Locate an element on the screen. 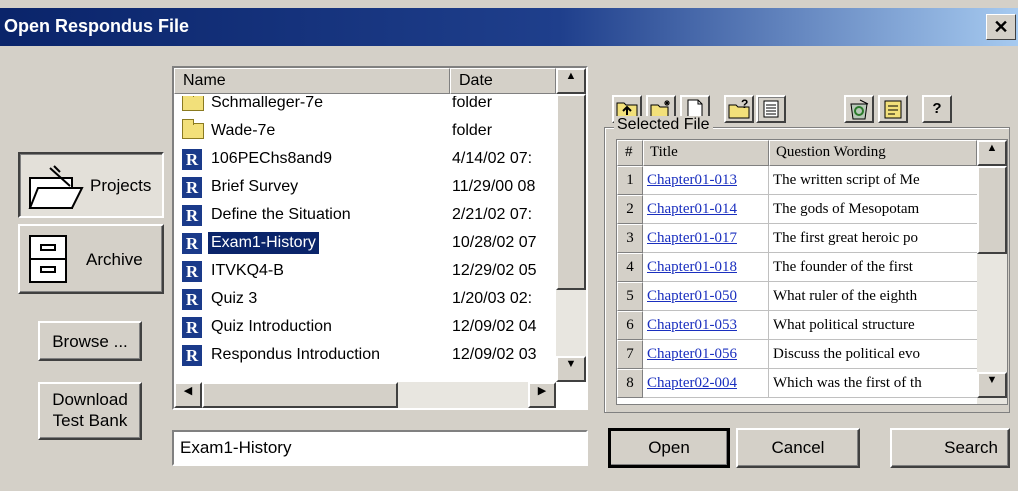 The height and width of the screenshot is (491, 1018). question-row: 1 Chapter01-013 The written script of Me is located at coordinates (797, 180).